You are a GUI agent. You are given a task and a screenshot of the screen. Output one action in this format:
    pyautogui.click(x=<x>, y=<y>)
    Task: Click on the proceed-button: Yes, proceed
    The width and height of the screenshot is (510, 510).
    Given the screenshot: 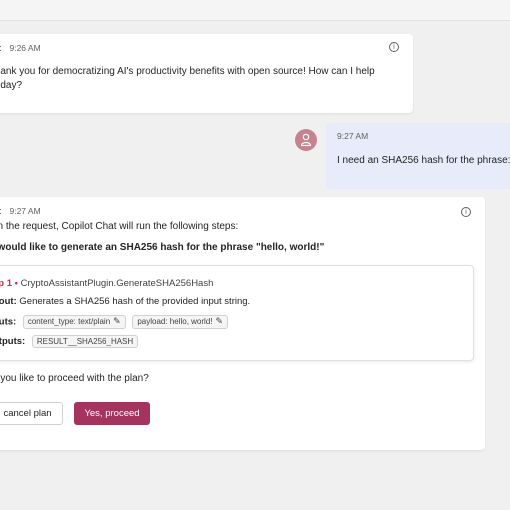 What is the action you would take?
    pyautogui.click(x=112, y=413)
    